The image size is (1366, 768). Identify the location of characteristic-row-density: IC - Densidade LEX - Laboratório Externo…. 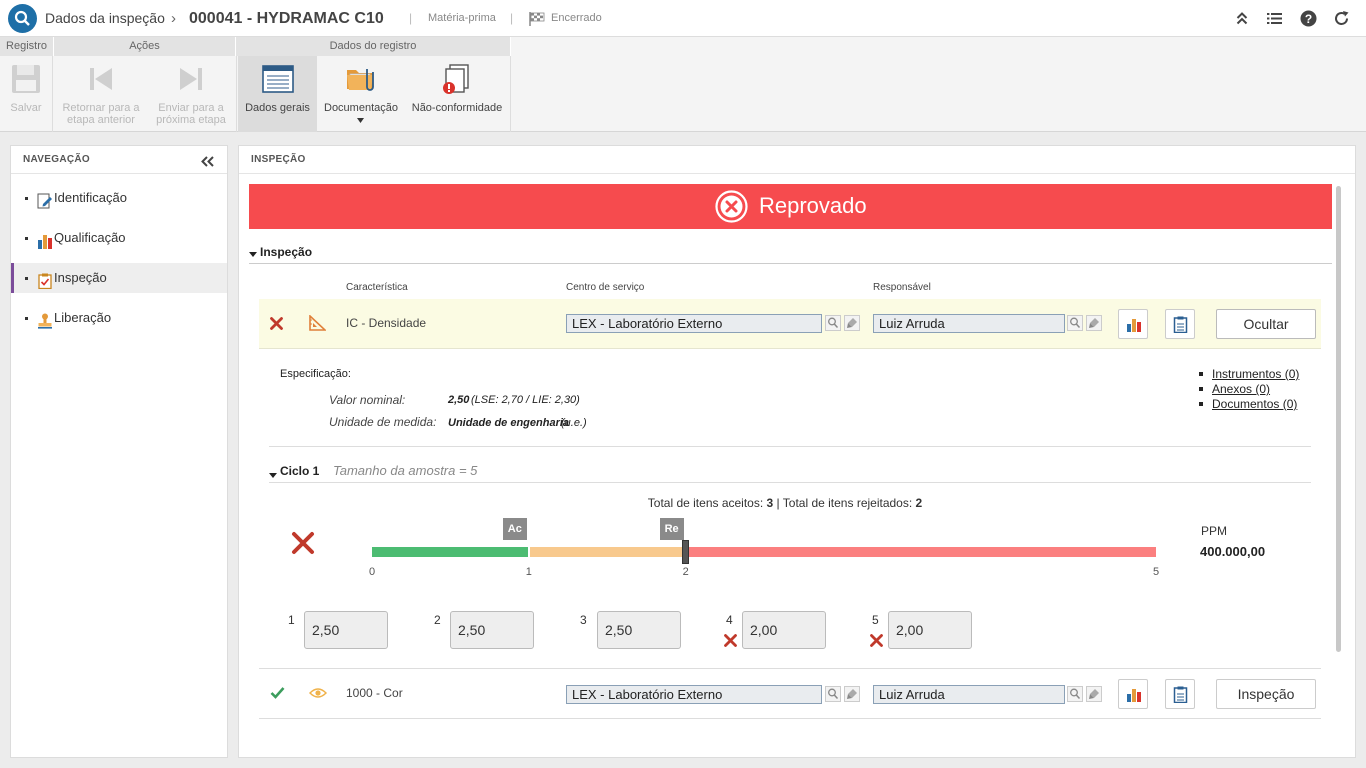
(790, 324).